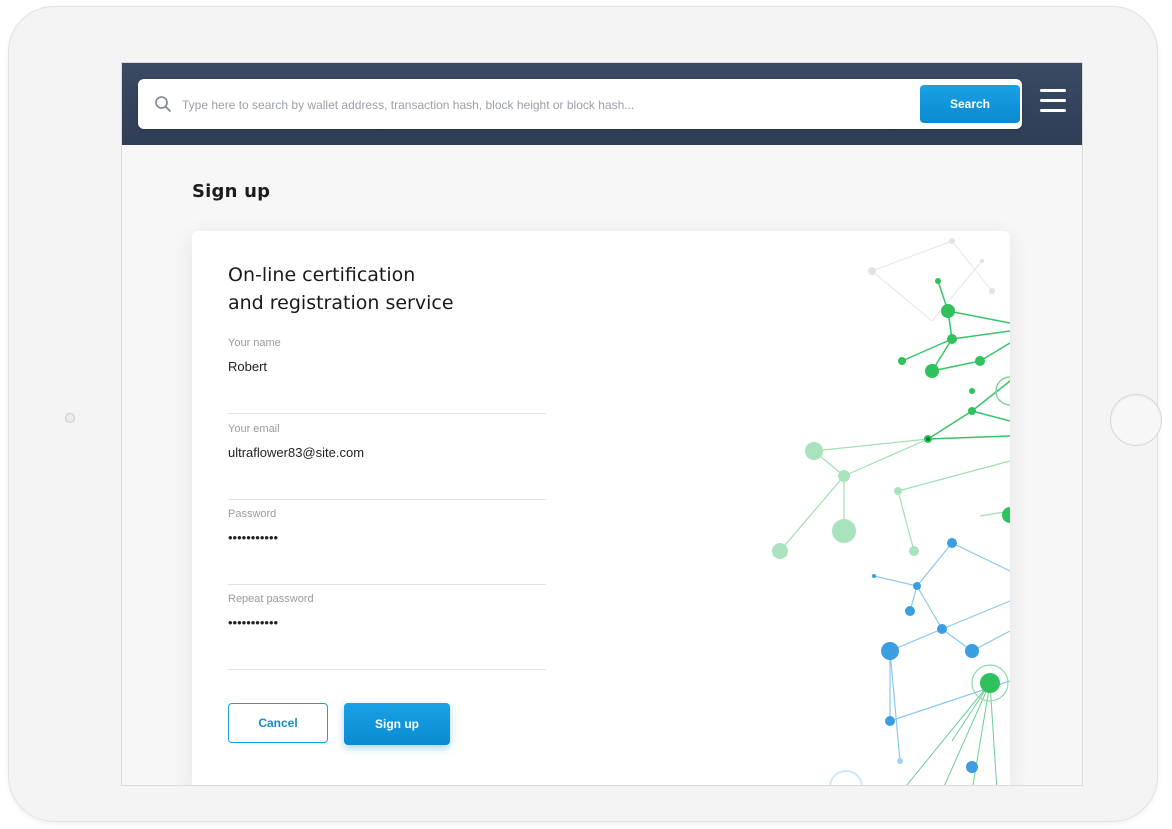 This screenshot has width=1172, height=829. Describe the element at coordinates (387, 546) in the screenshot. I see `password-field: Password •••••••••••` at that location.